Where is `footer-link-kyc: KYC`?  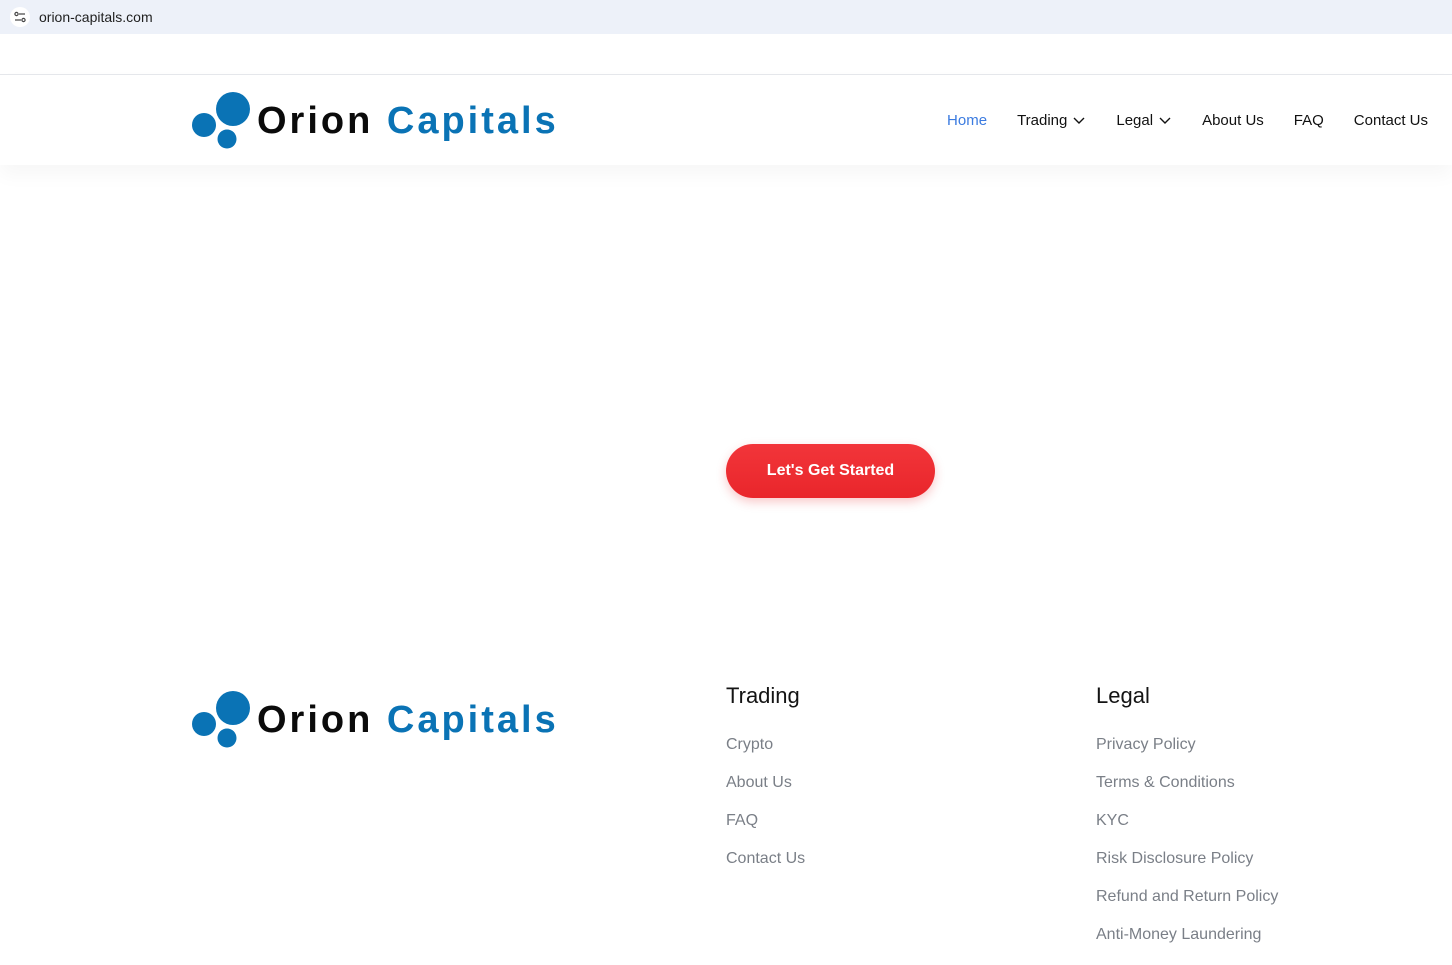 footer-link-kyc: KYC is located at coordinates (1187, 828).